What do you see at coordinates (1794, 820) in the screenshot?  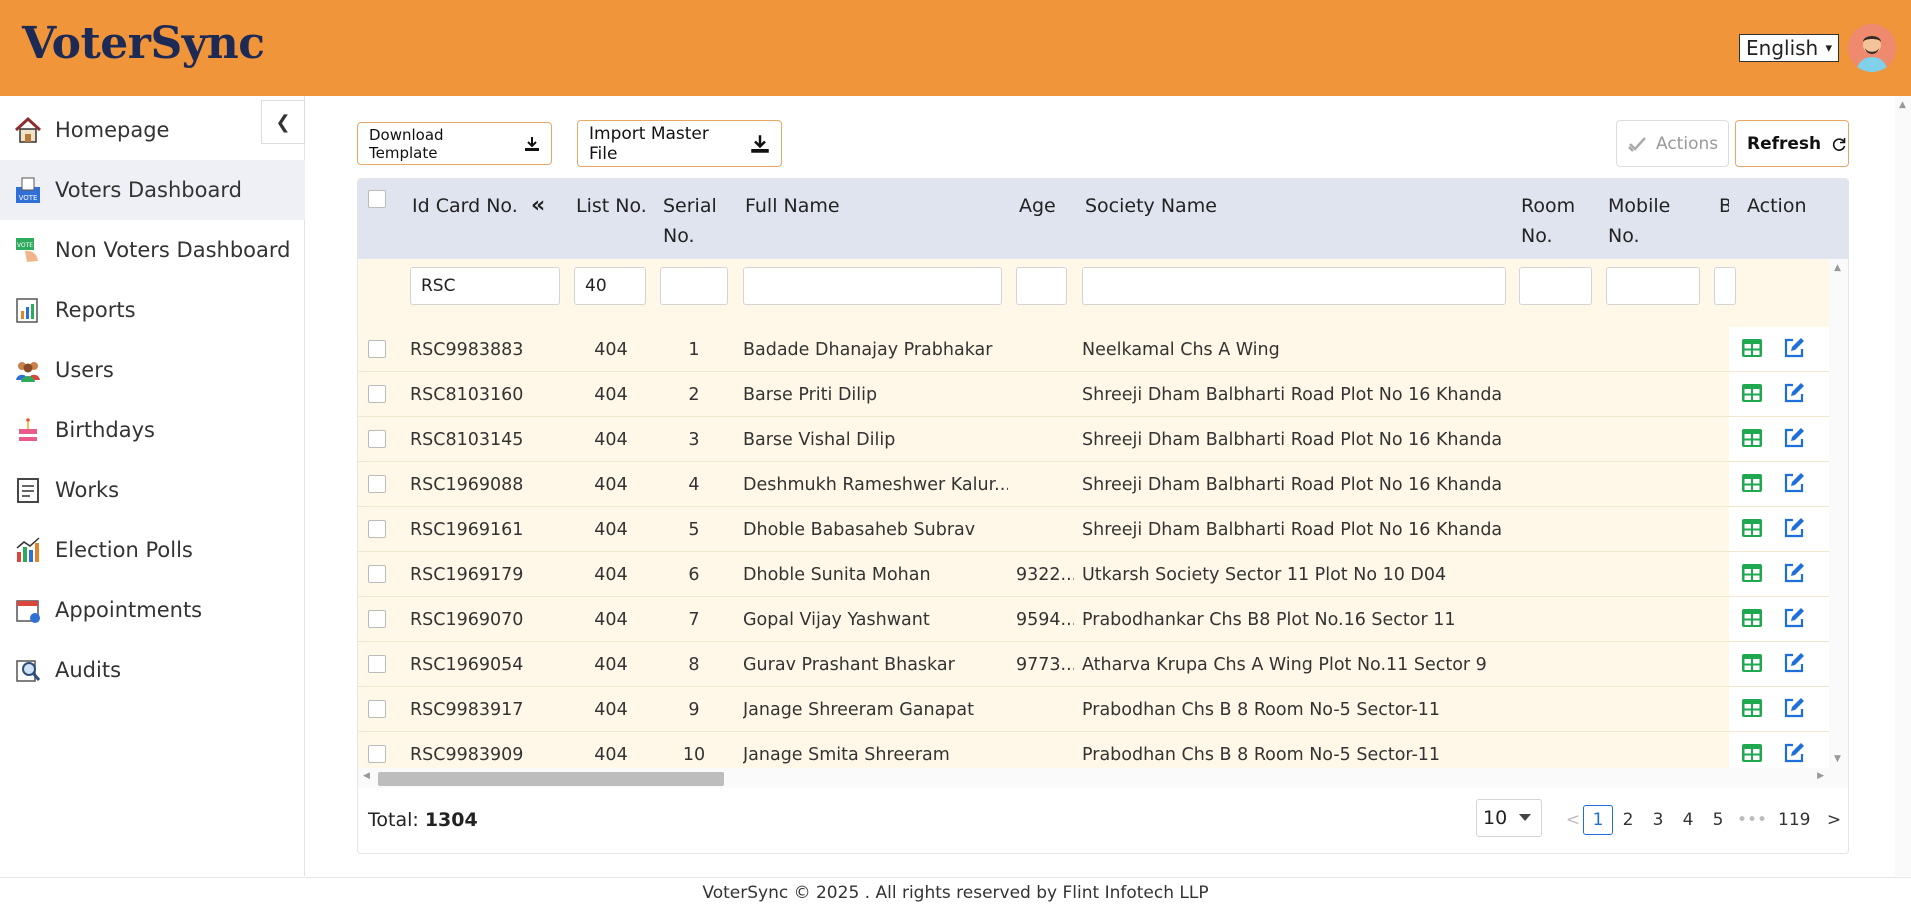 I see `page-last: 119` at bounding box center [1794, 820].